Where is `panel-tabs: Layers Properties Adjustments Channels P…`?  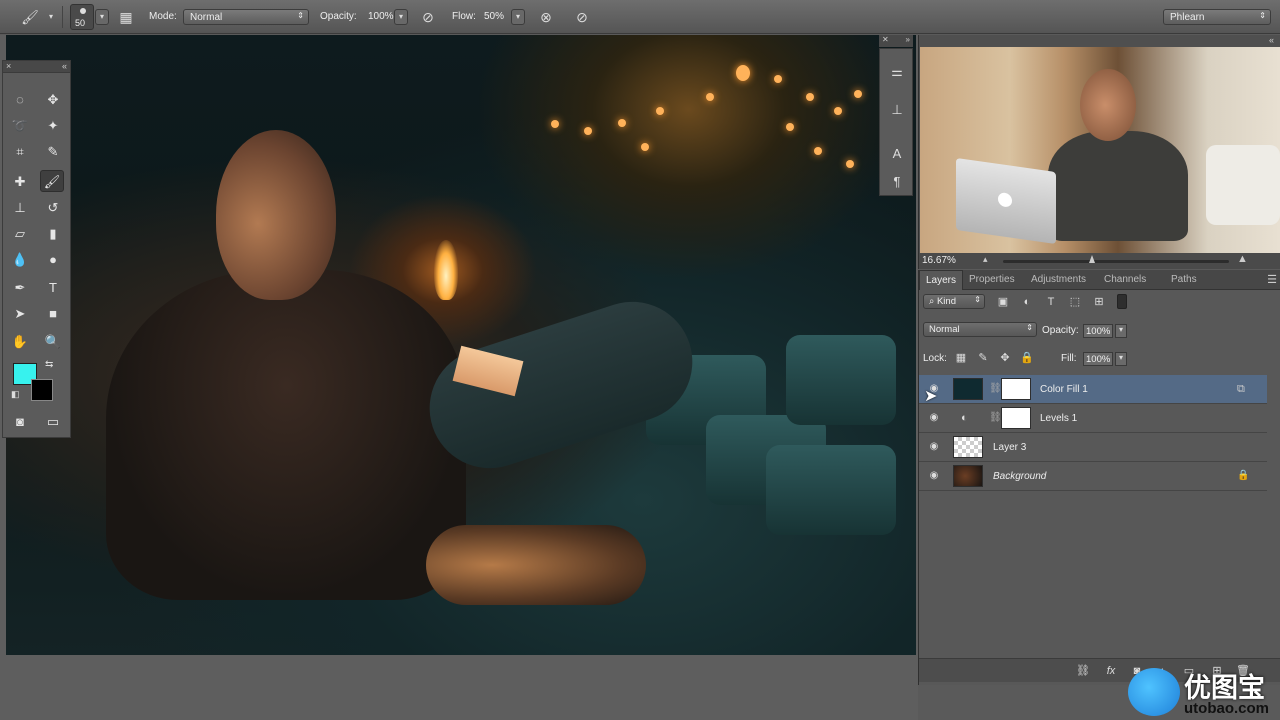 panel-tabs: Layers Properties Adjustments Channels P… is located at coordinates (1099, 280).